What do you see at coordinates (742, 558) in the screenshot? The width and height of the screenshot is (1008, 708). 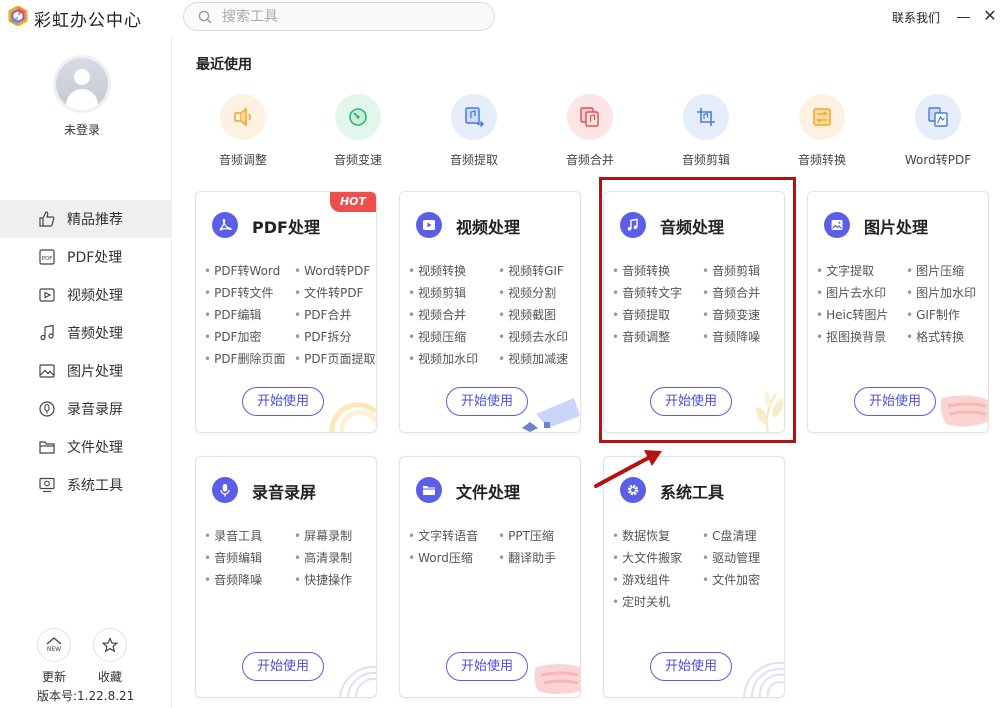 I see `tool-link: 驱动管理` at bounding box center [742, 558].